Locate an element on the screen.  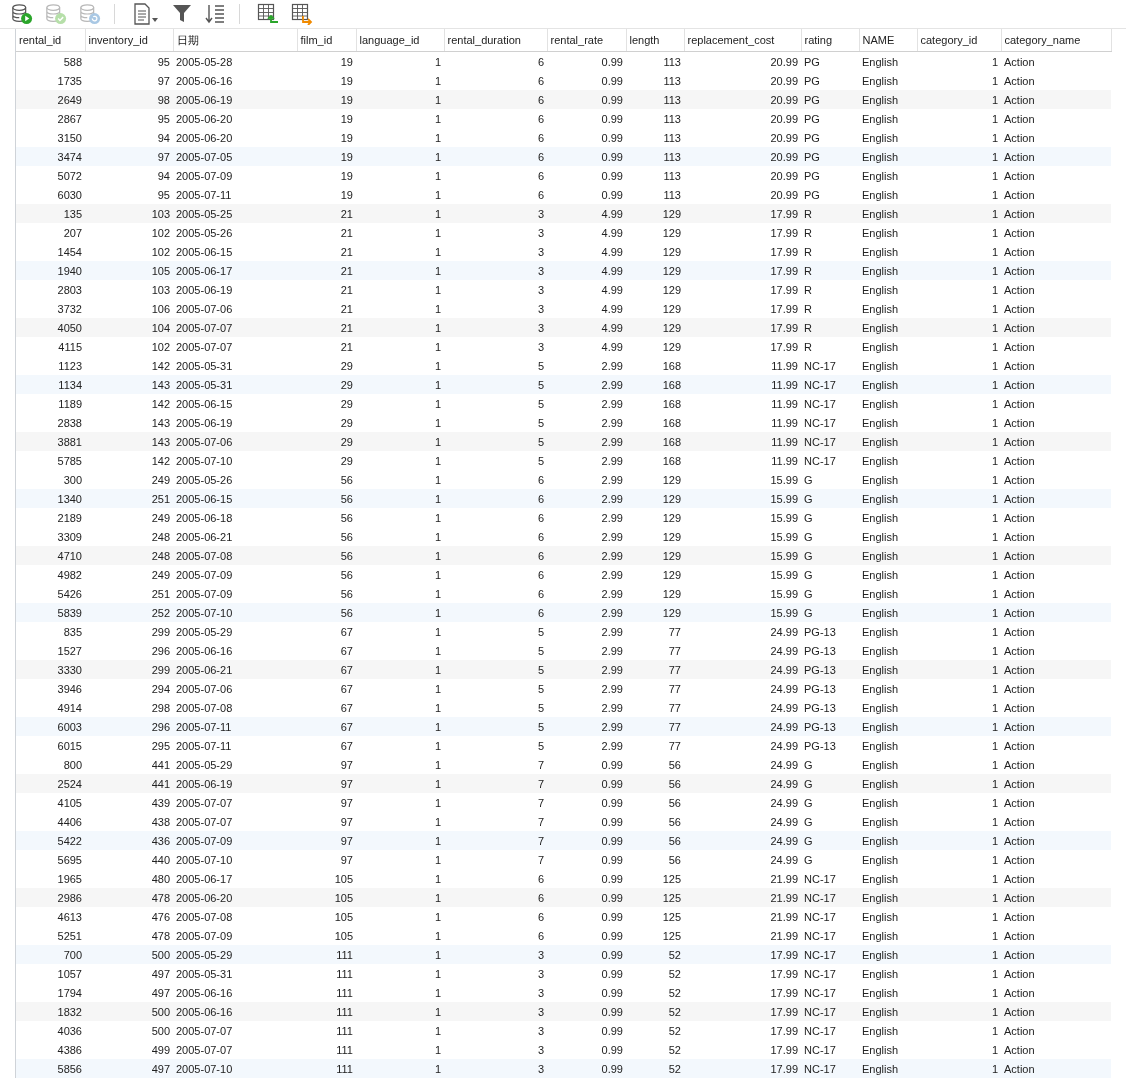
table-cell: 2005-05-28 is located at coordinates (235, 61).